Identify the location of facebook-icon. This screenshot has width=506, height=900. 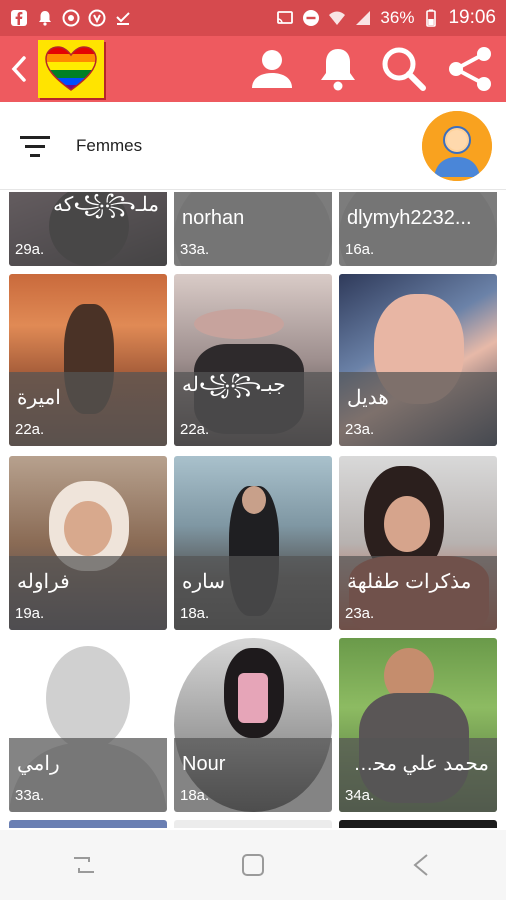
(19, 18).